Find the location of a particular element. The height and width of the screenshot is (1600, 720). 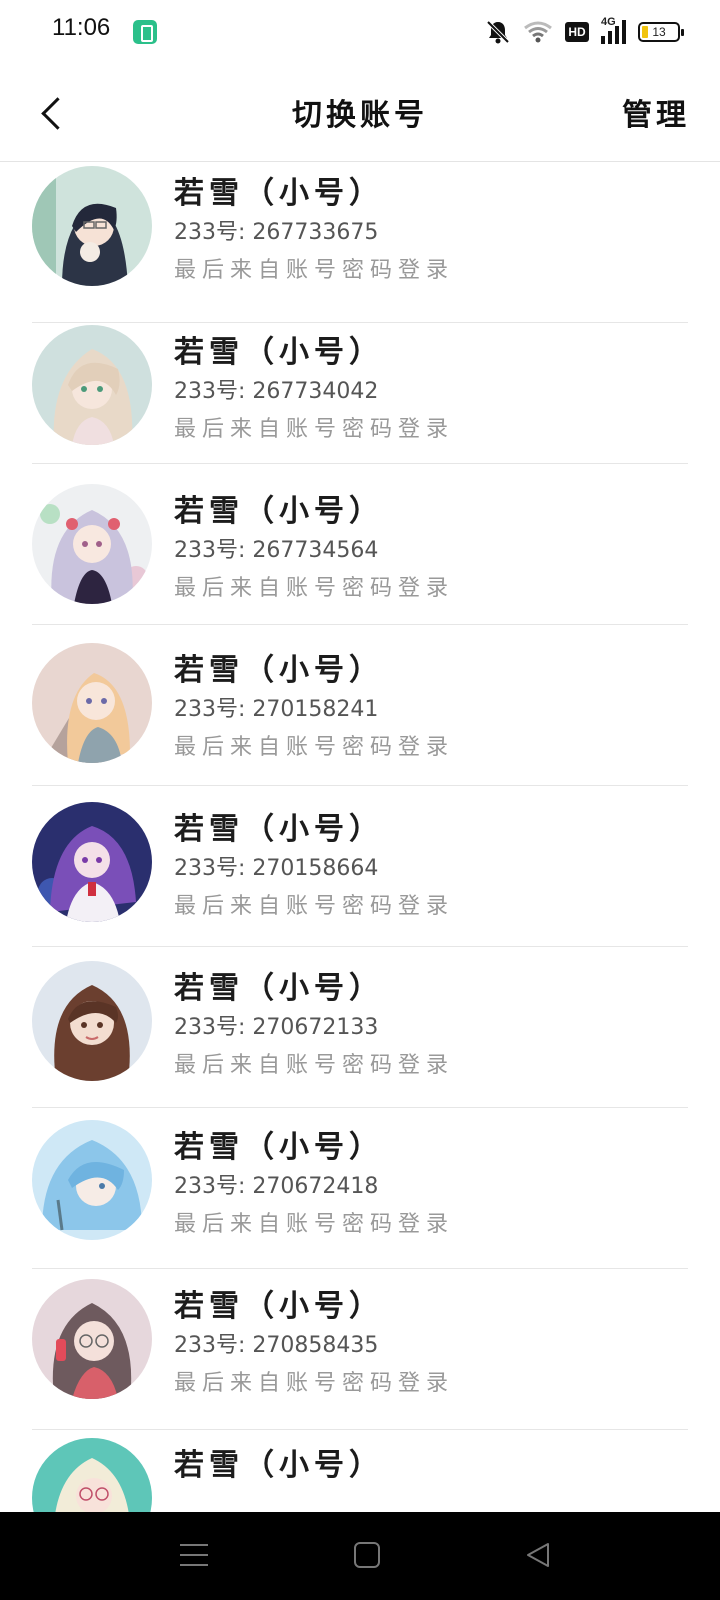

account-id: 233号: 270858435 is located at coordinates (276, 1345).